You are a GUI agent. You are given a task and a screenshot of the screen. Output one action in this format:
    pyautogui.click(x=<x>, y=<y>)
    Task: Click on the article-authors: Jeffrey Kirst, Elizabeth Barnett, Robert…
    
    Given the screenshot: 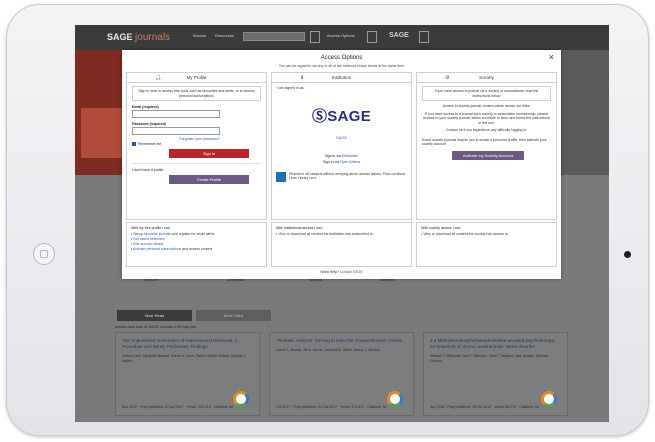 What is the action you would take?
    pyautogui.click(x=184, y=358)
    